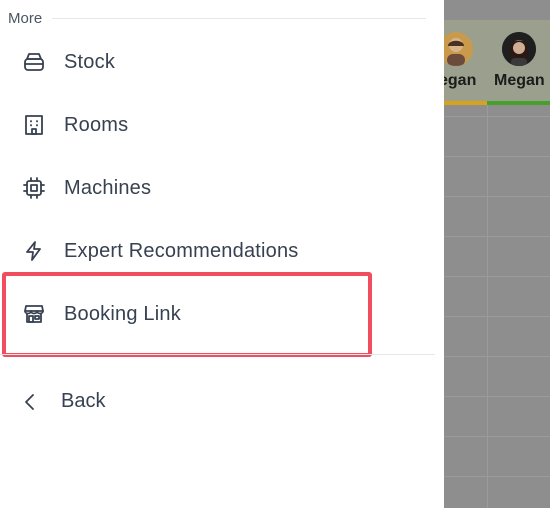  Describe the element at coordinates (34, 125) in the screenshot. I see `building-icon` at that location.